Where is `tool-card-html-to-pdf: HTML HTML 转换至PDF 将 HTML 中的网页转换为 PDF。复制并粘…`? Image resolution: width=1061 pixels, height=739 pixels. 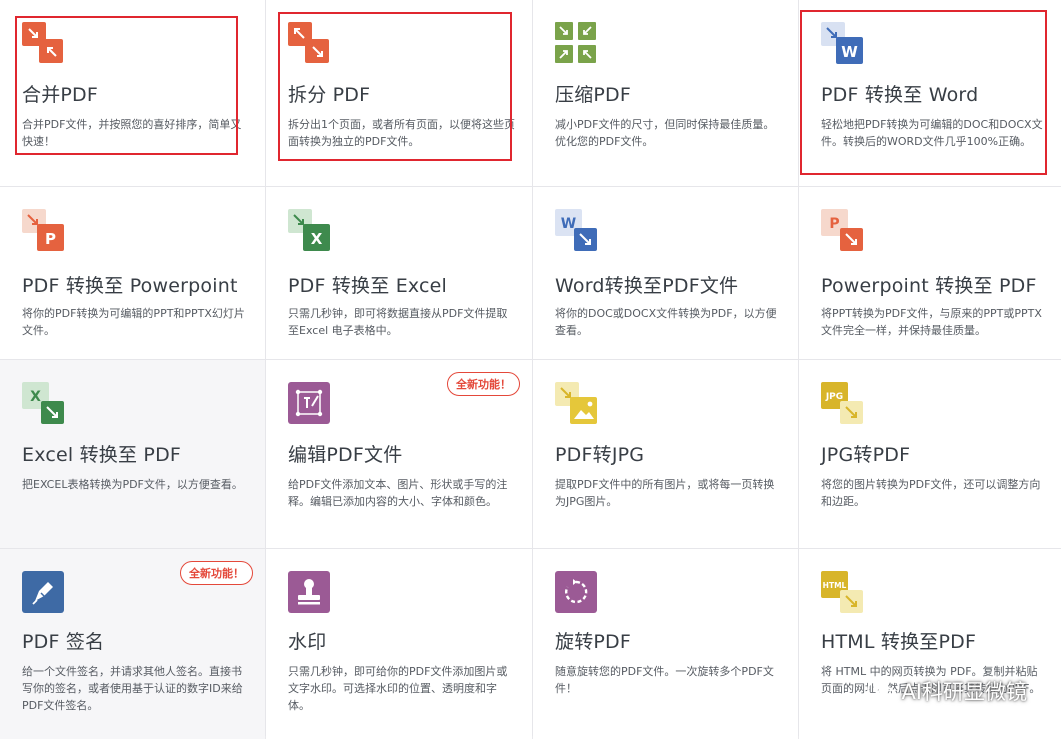
tool-card-html-to-pdf: HTML HTML 转换至PDF 将 HTML 中的网页转换为 PDF。复制并粘… is located at coordinates (930, 644).